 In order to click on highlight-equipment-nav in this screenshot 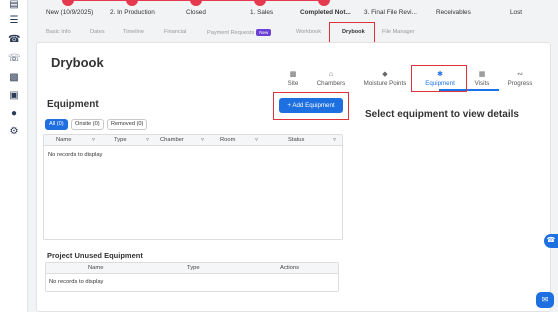, I will do `click(439, 78)`.